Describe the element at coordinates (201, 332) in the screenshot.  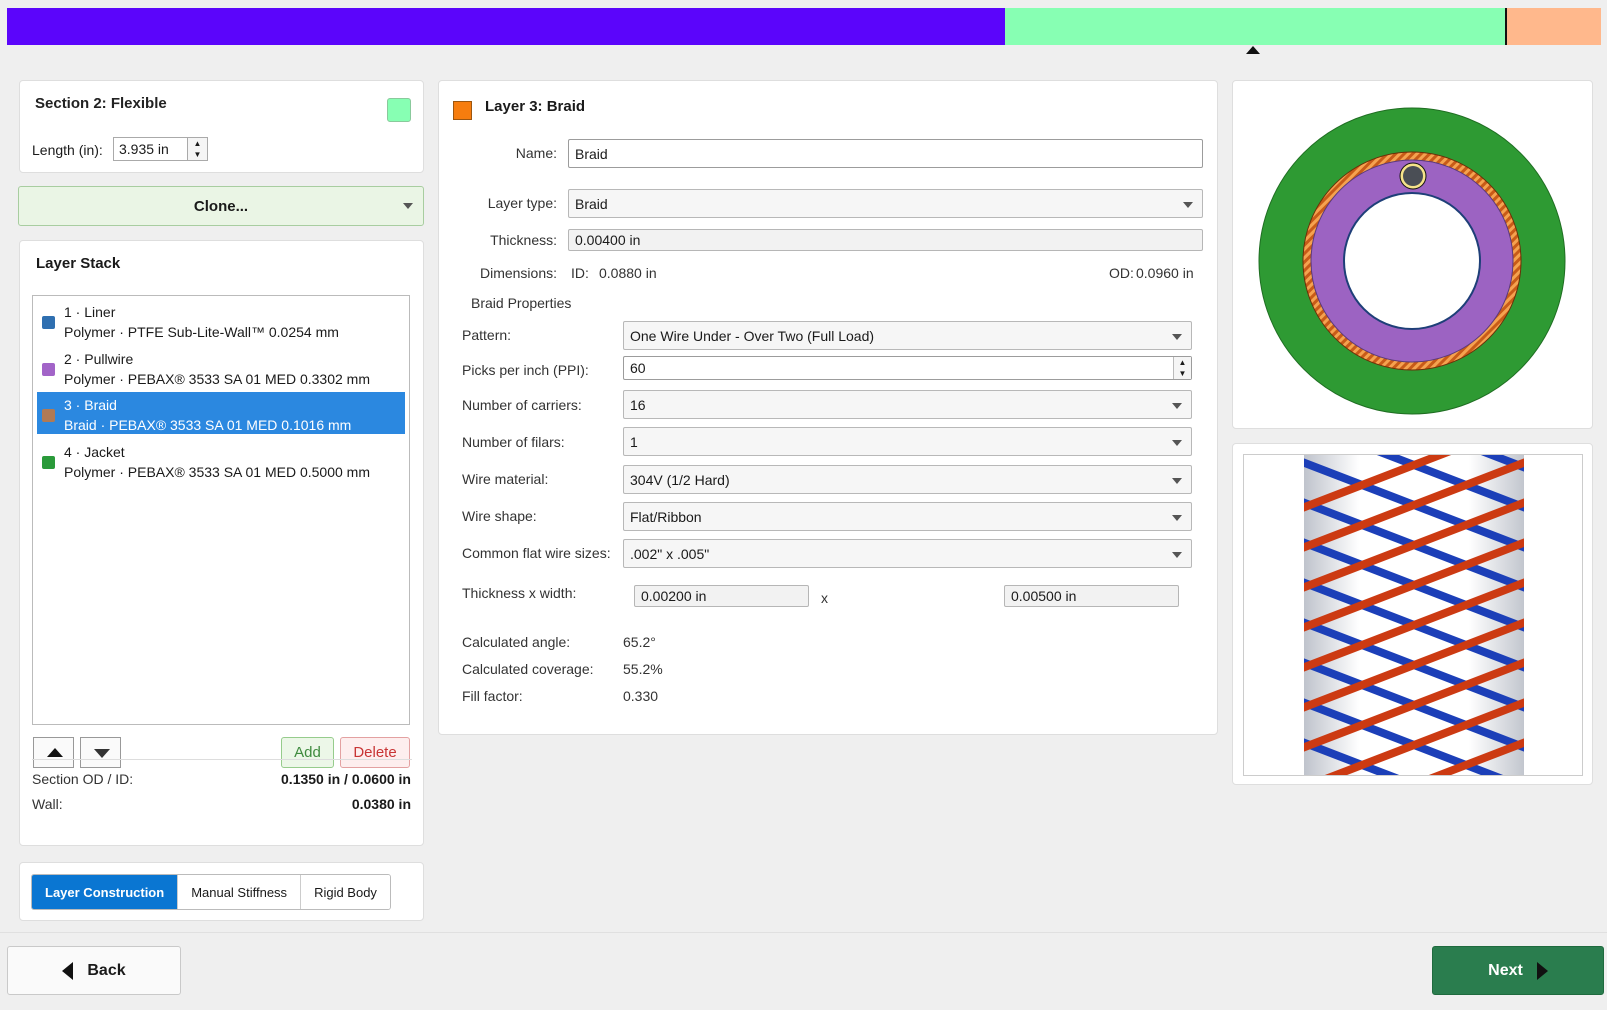
I see `layer-item-detail: Polymer · PTFE Sub-Lite-Wall™ 0.0254 mm` at that location.